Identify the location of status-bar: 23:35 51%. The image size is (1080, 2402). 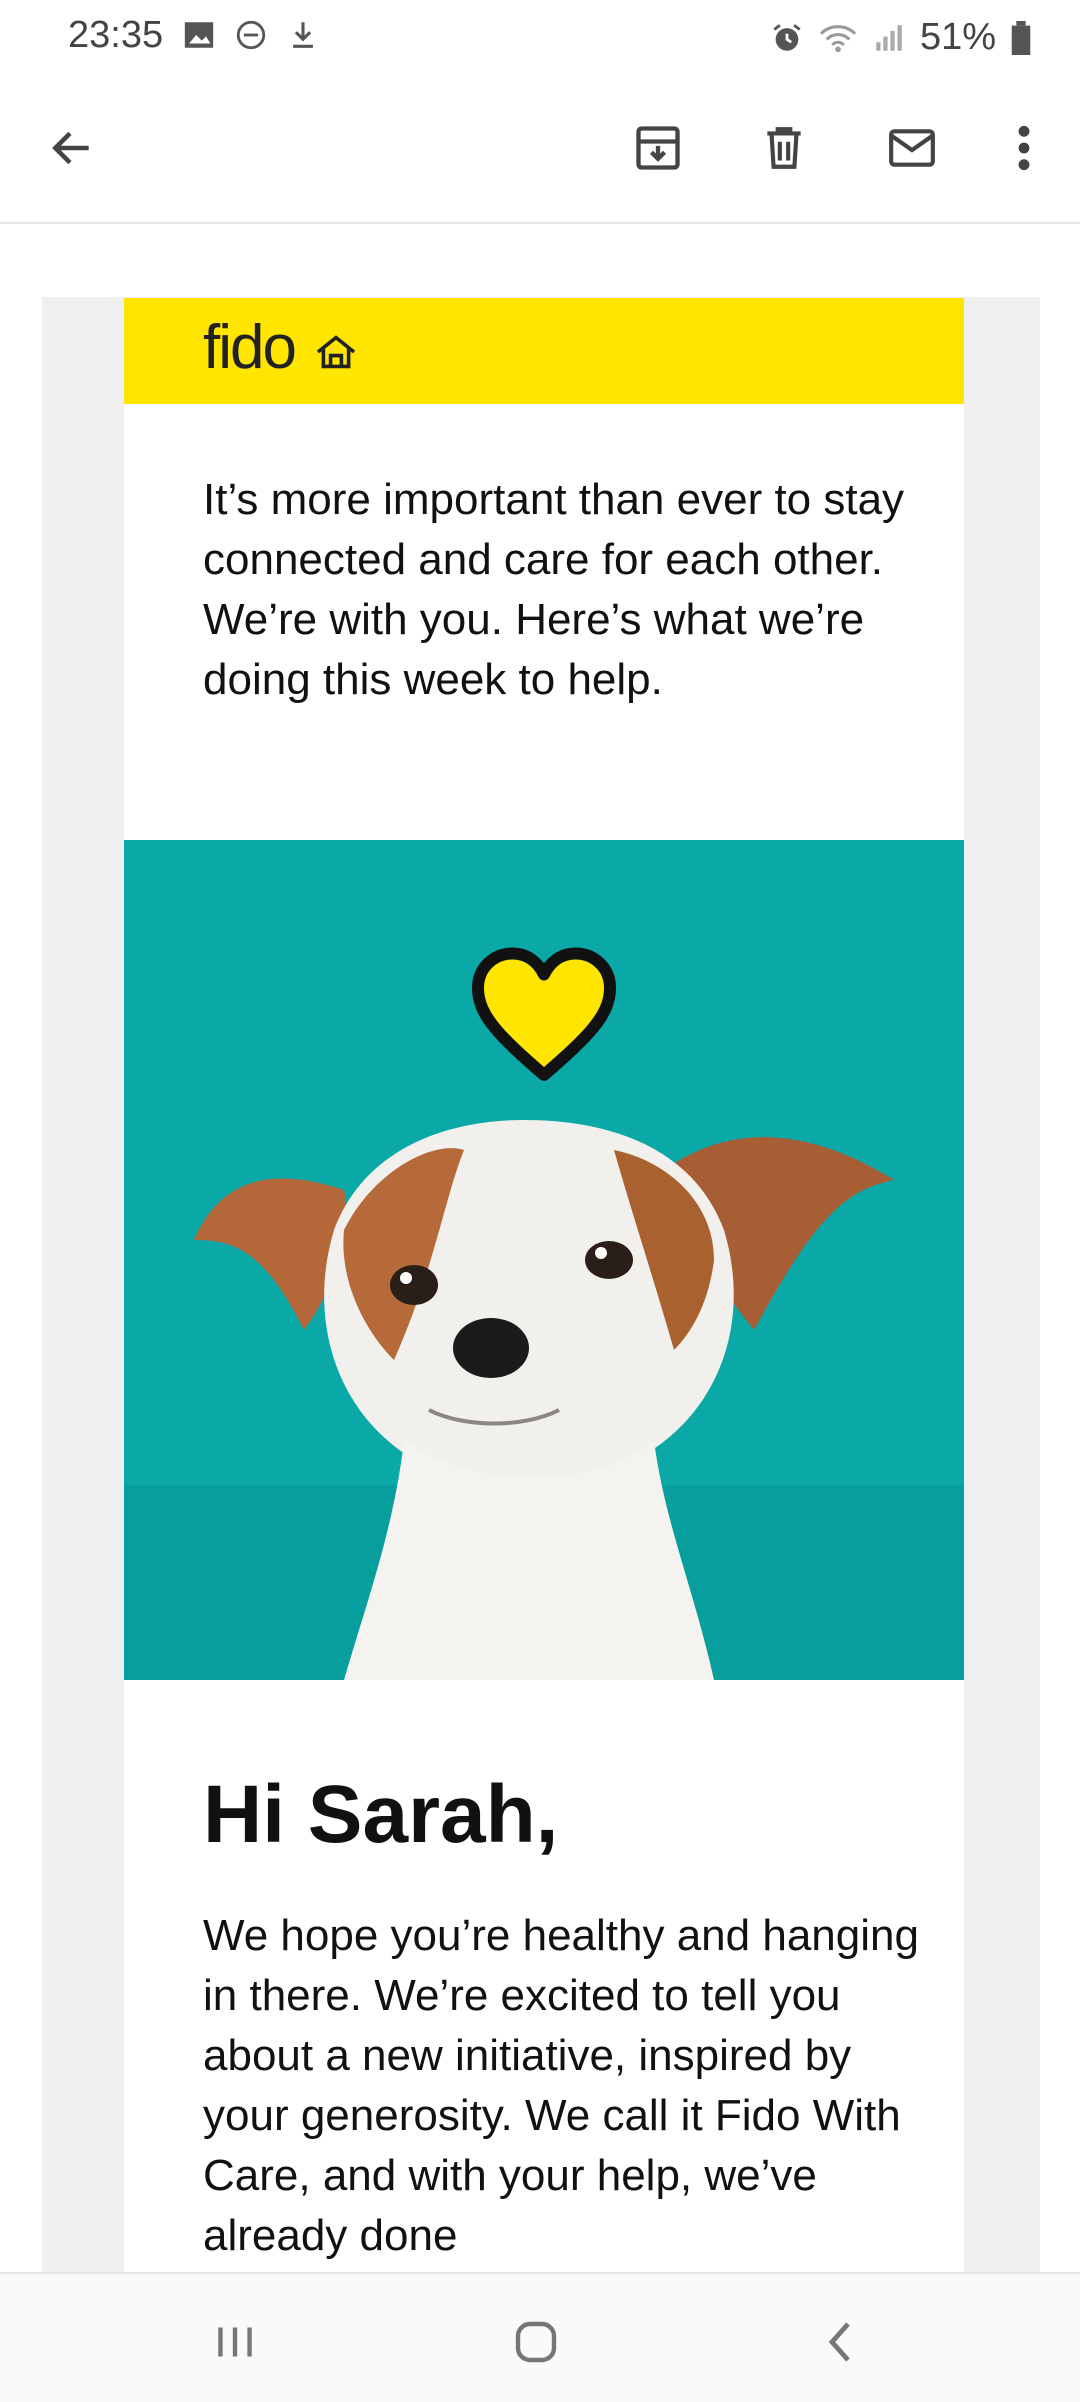
(540, 38).